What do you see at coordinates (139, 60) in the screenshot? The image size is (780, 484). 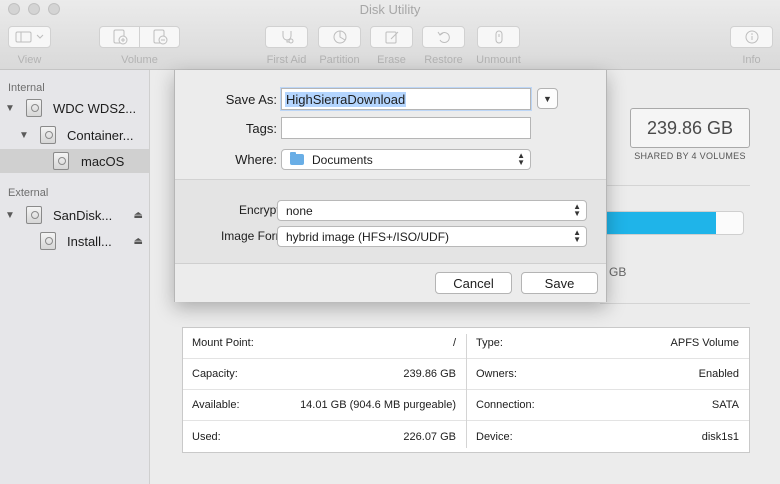 I see `volume-label: Volume` at bounding box center [139, 60].